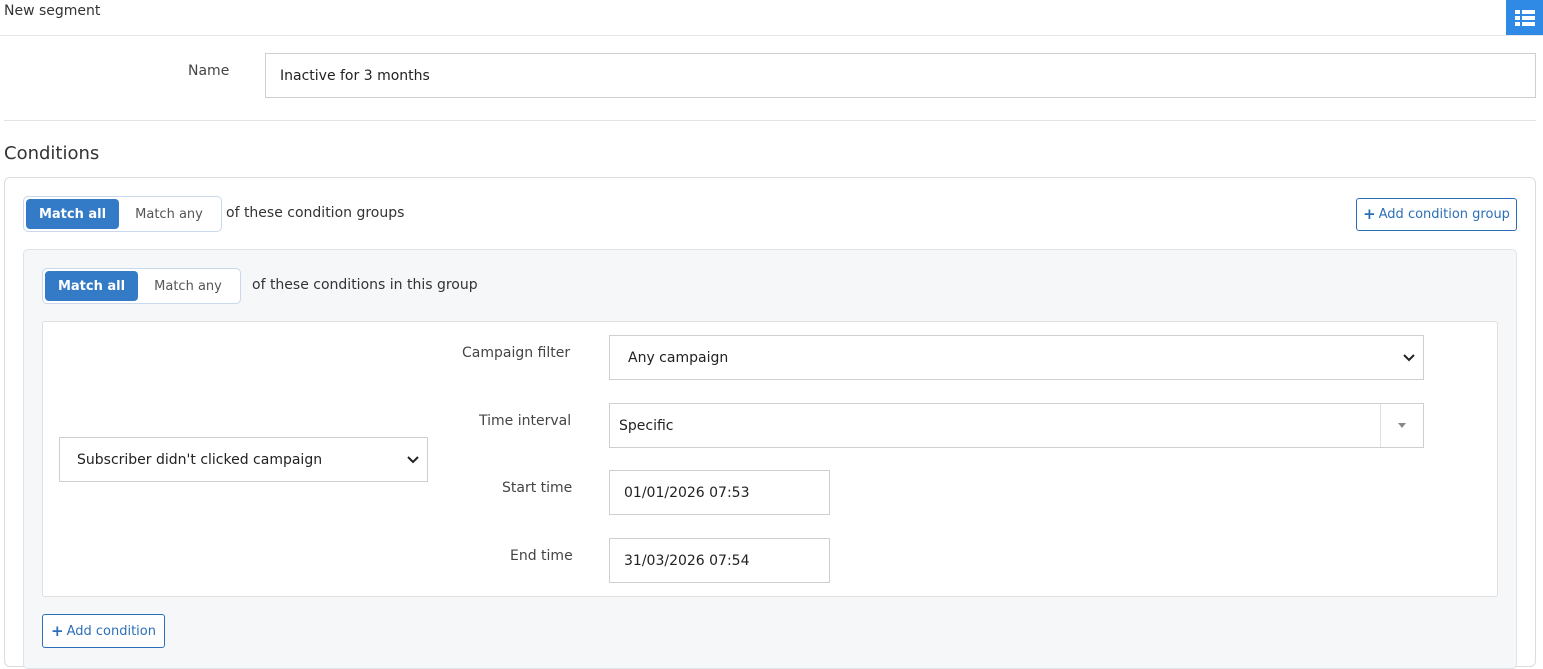 Image resolution: width=1543 pixels, height=669 pixels. I want to click on group-match-toggle: Match all Match any, so click(141, 286).